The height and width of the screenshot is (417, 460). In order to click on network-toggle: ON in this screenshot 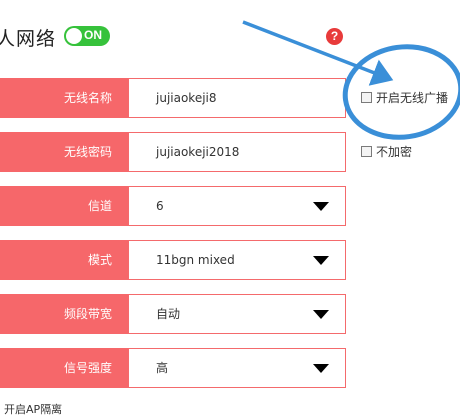, I will do `click(87, 36)`.